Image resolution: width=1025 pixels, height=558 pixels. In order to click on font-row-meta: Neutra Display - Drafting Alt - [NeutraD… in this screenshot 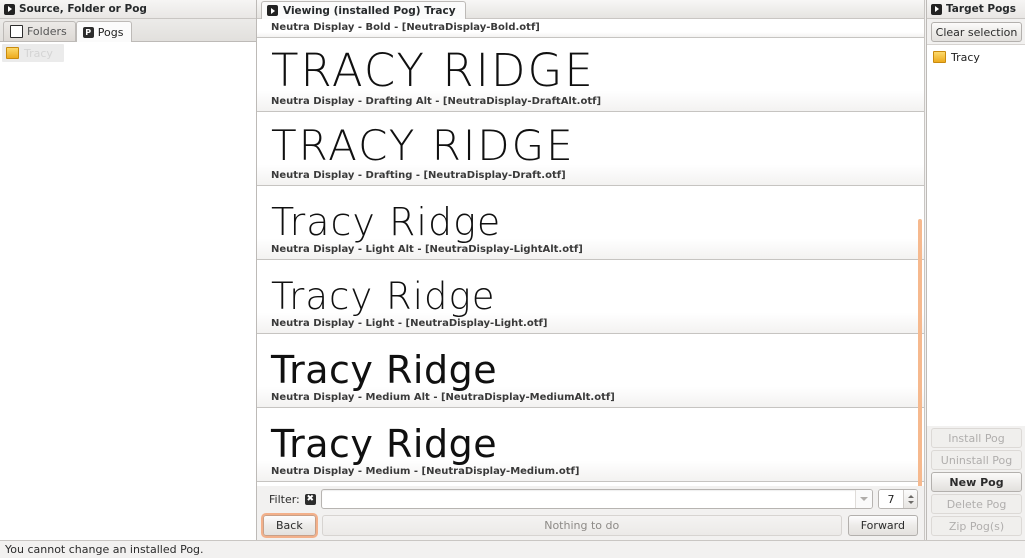, I will do `click(436, 101)`.